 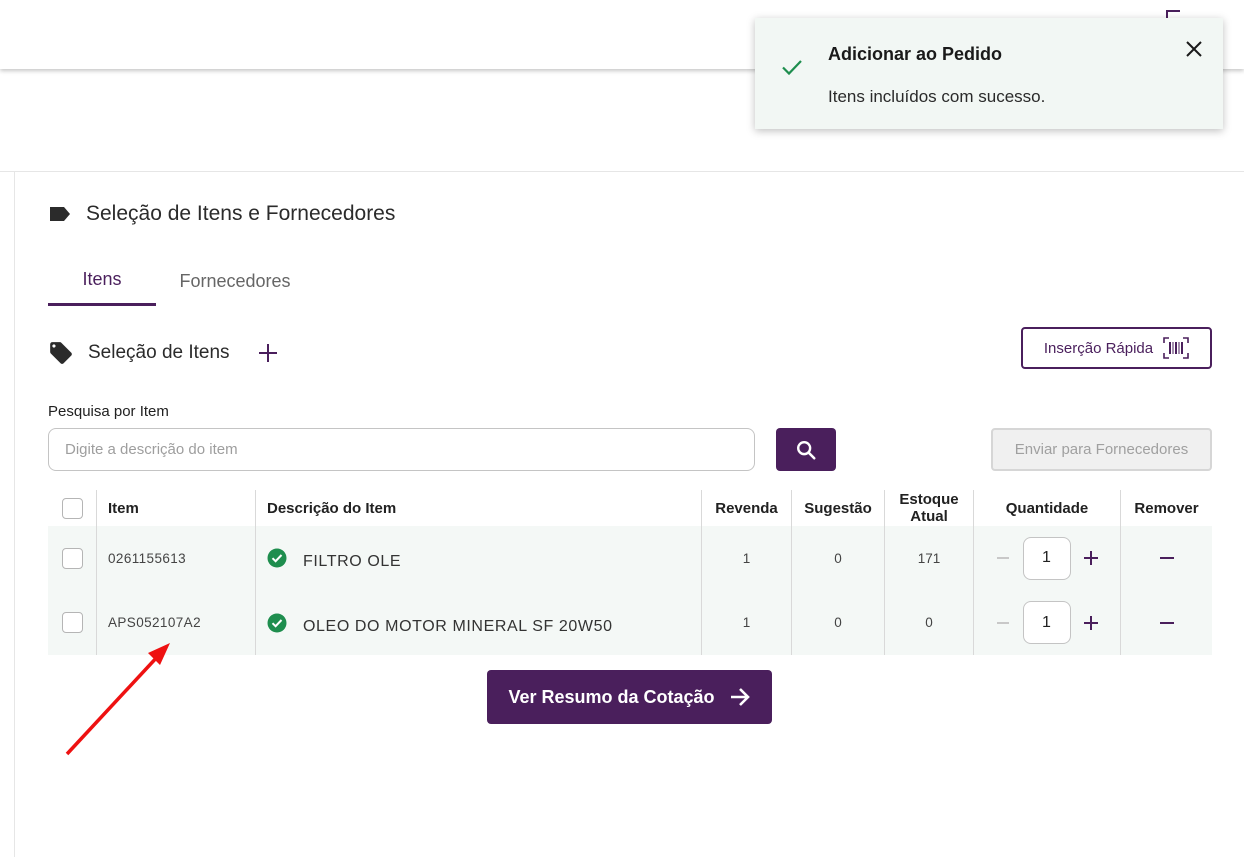 I want to click on tab-fornecedores: Fornecedores, so click(x=235, y=281).